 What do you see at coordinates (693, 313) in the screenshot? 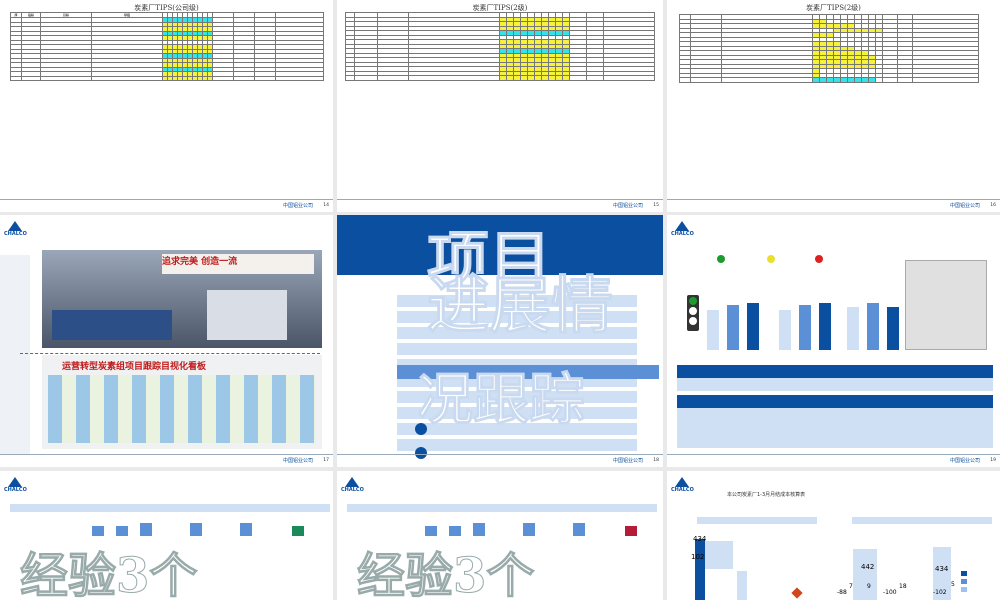
I see `traffic-light-icon` at bounding box center [693, 313].